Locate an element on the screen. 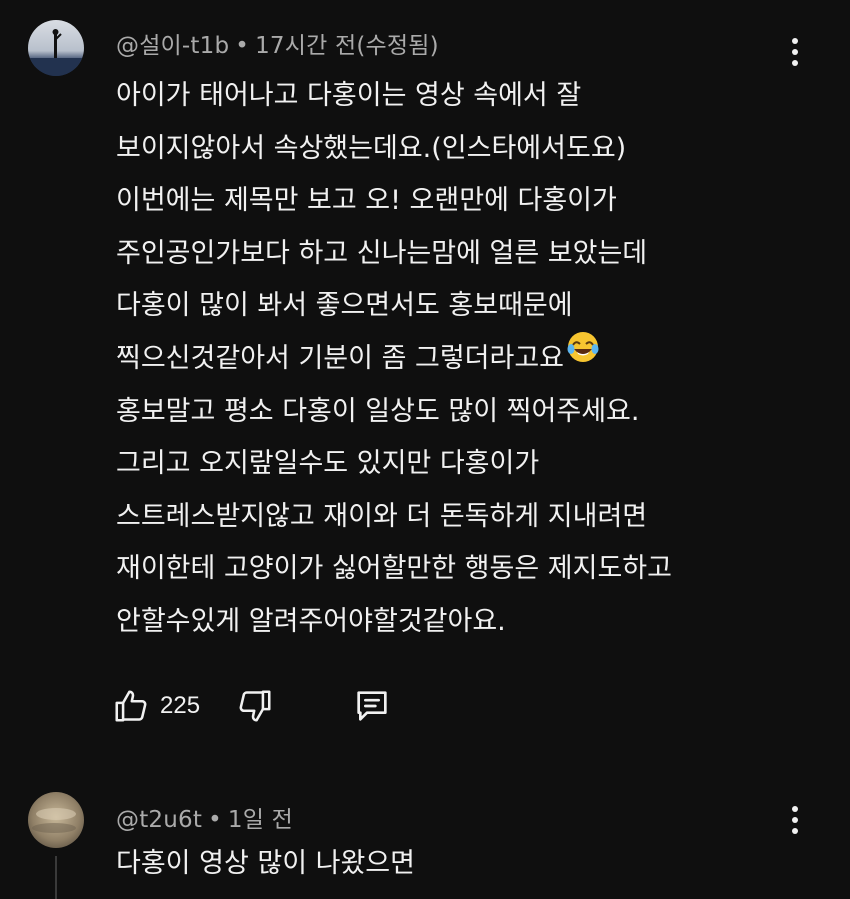 The image size is (850, 899). comment-text: 다홍이 영상 많이 나왔으면 is located at coordinates (265, 864).